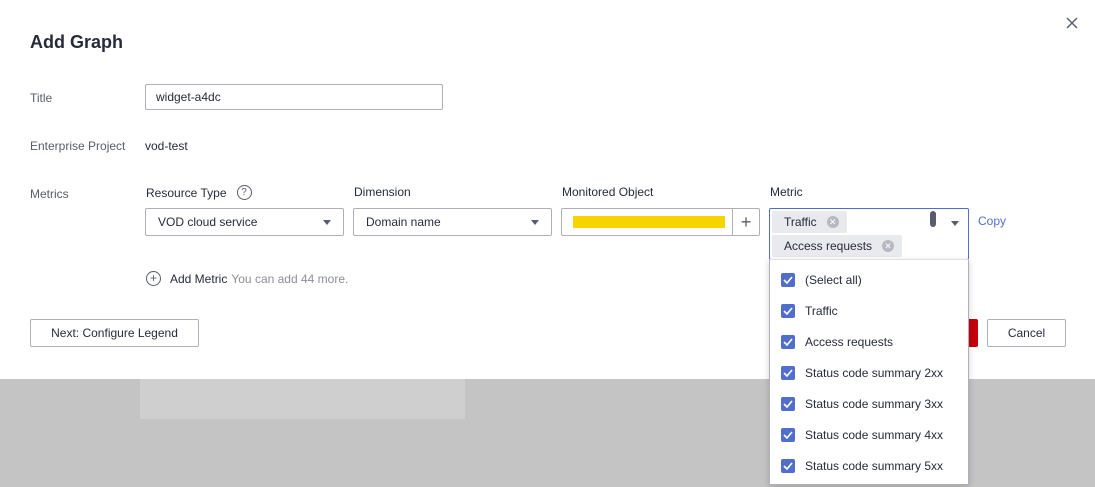  I want to click on title-input, so click(294, 97).